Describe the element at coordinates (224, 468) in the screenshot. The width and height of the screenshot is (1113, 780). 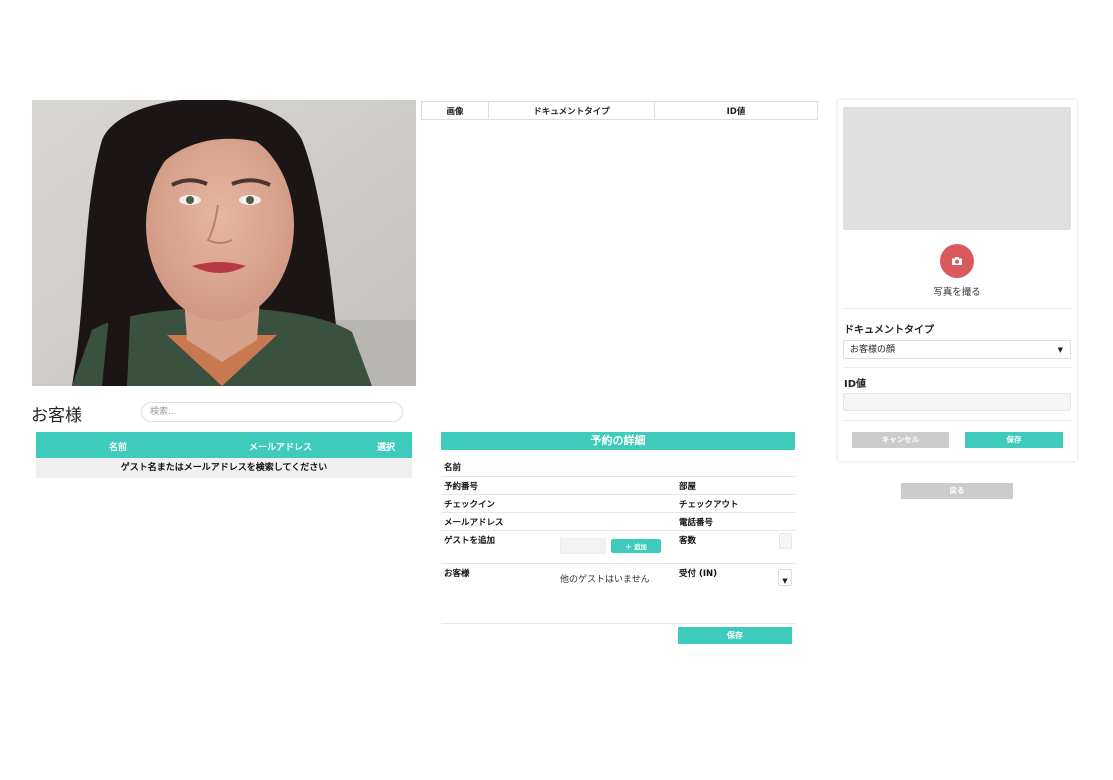
I see `guest-table-empty-message: ゲスト名またはメールアドレスを検索してください` at that location.